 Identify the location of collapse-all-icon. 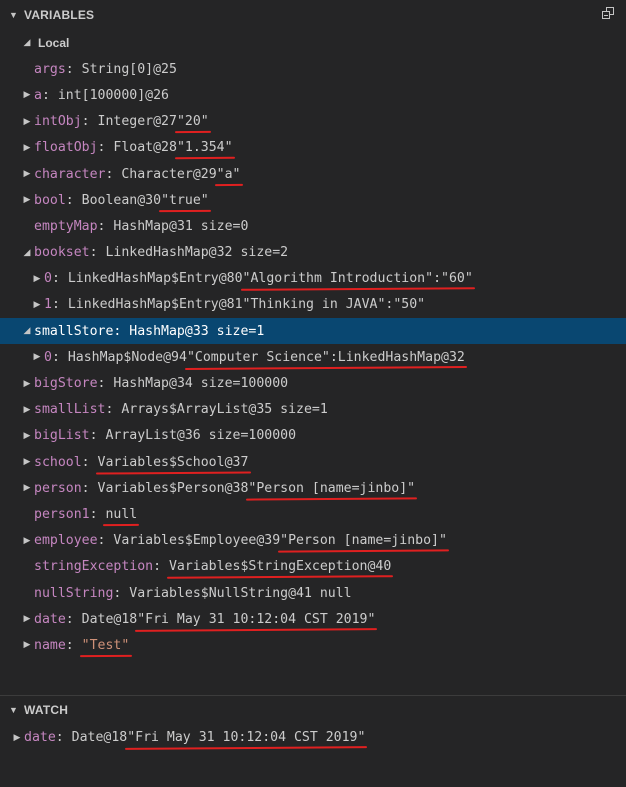
(609, 14).